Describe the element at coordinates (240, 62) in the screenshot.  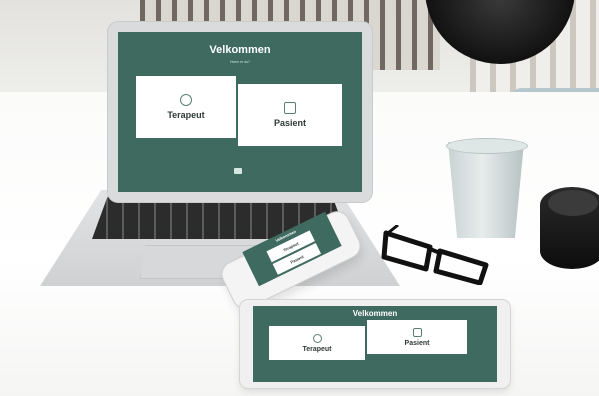
I see `laptop-screen-subtitle: Hvem er du?` at that location.